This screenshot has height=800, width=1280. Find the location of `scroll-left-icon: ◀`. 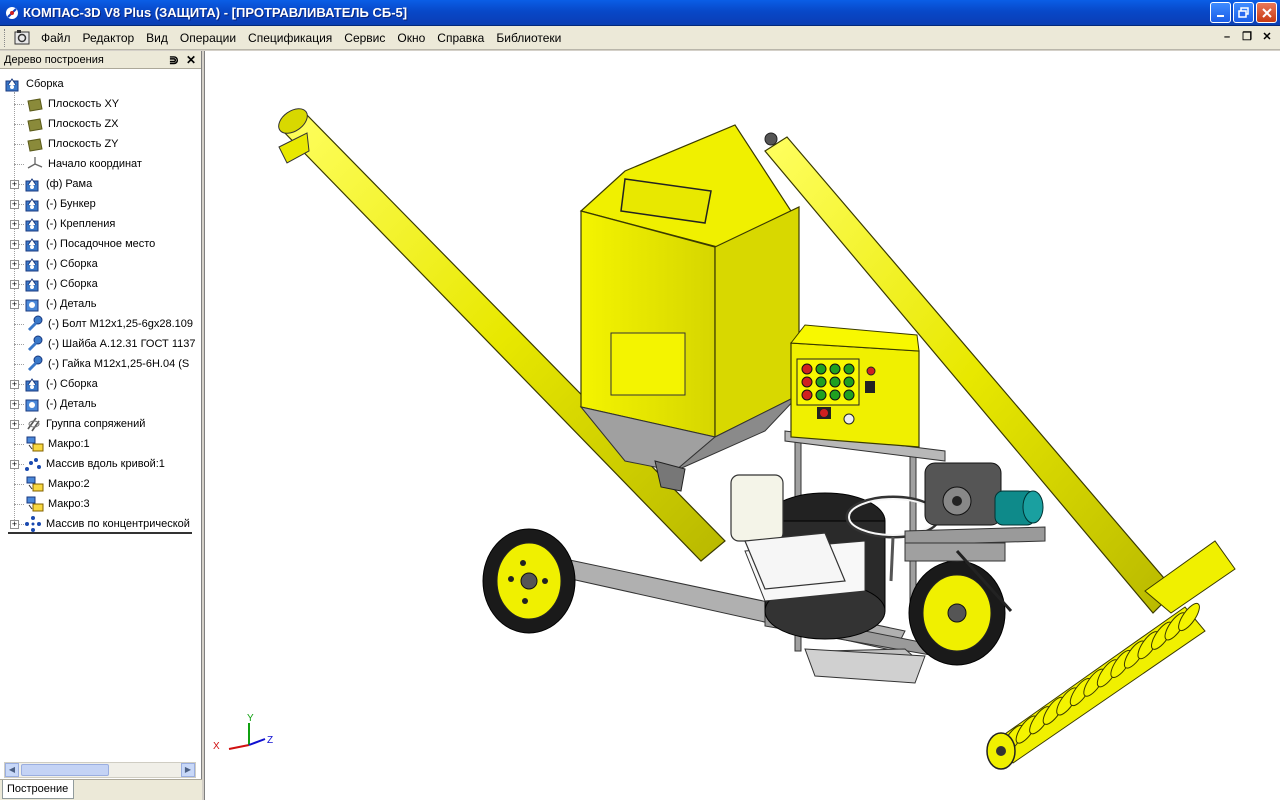

scroll-left-icon: ◀ is located at coordinates (12, 770).